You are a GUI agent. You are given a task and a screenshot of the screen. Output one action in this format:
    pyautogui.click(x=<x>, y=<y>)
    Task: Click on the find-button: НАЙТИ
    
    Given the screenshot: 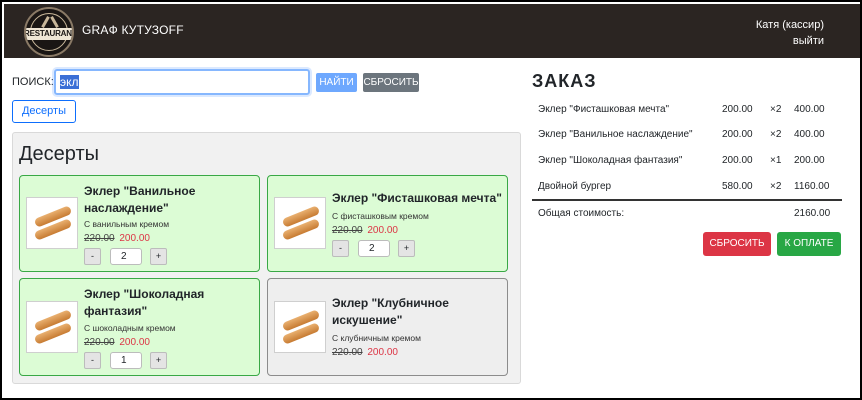 What is the action you would take?
    pyautogui.click(x=336, y=82)
    